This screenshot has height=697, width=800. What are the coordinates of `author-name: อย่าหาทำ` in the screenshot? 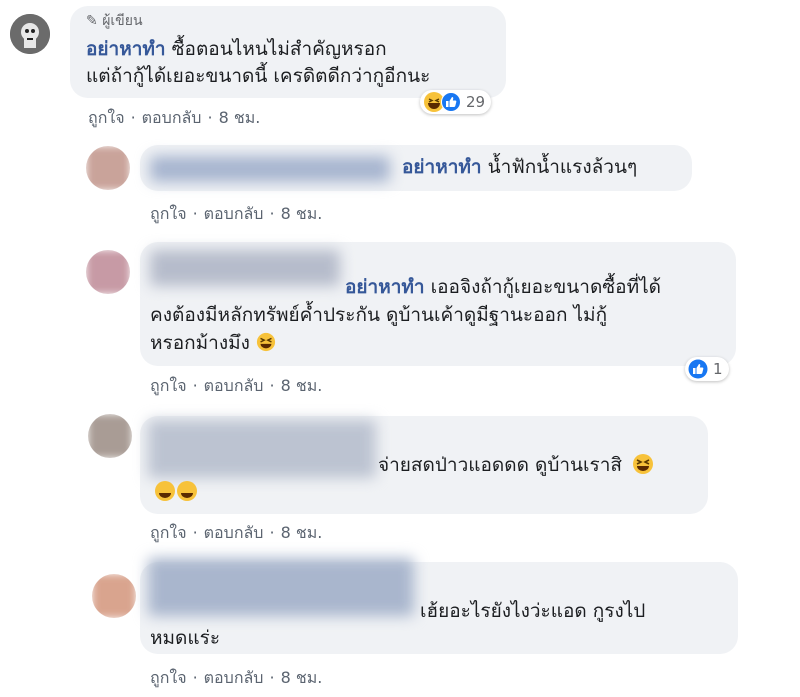 It's located at (126, 49).